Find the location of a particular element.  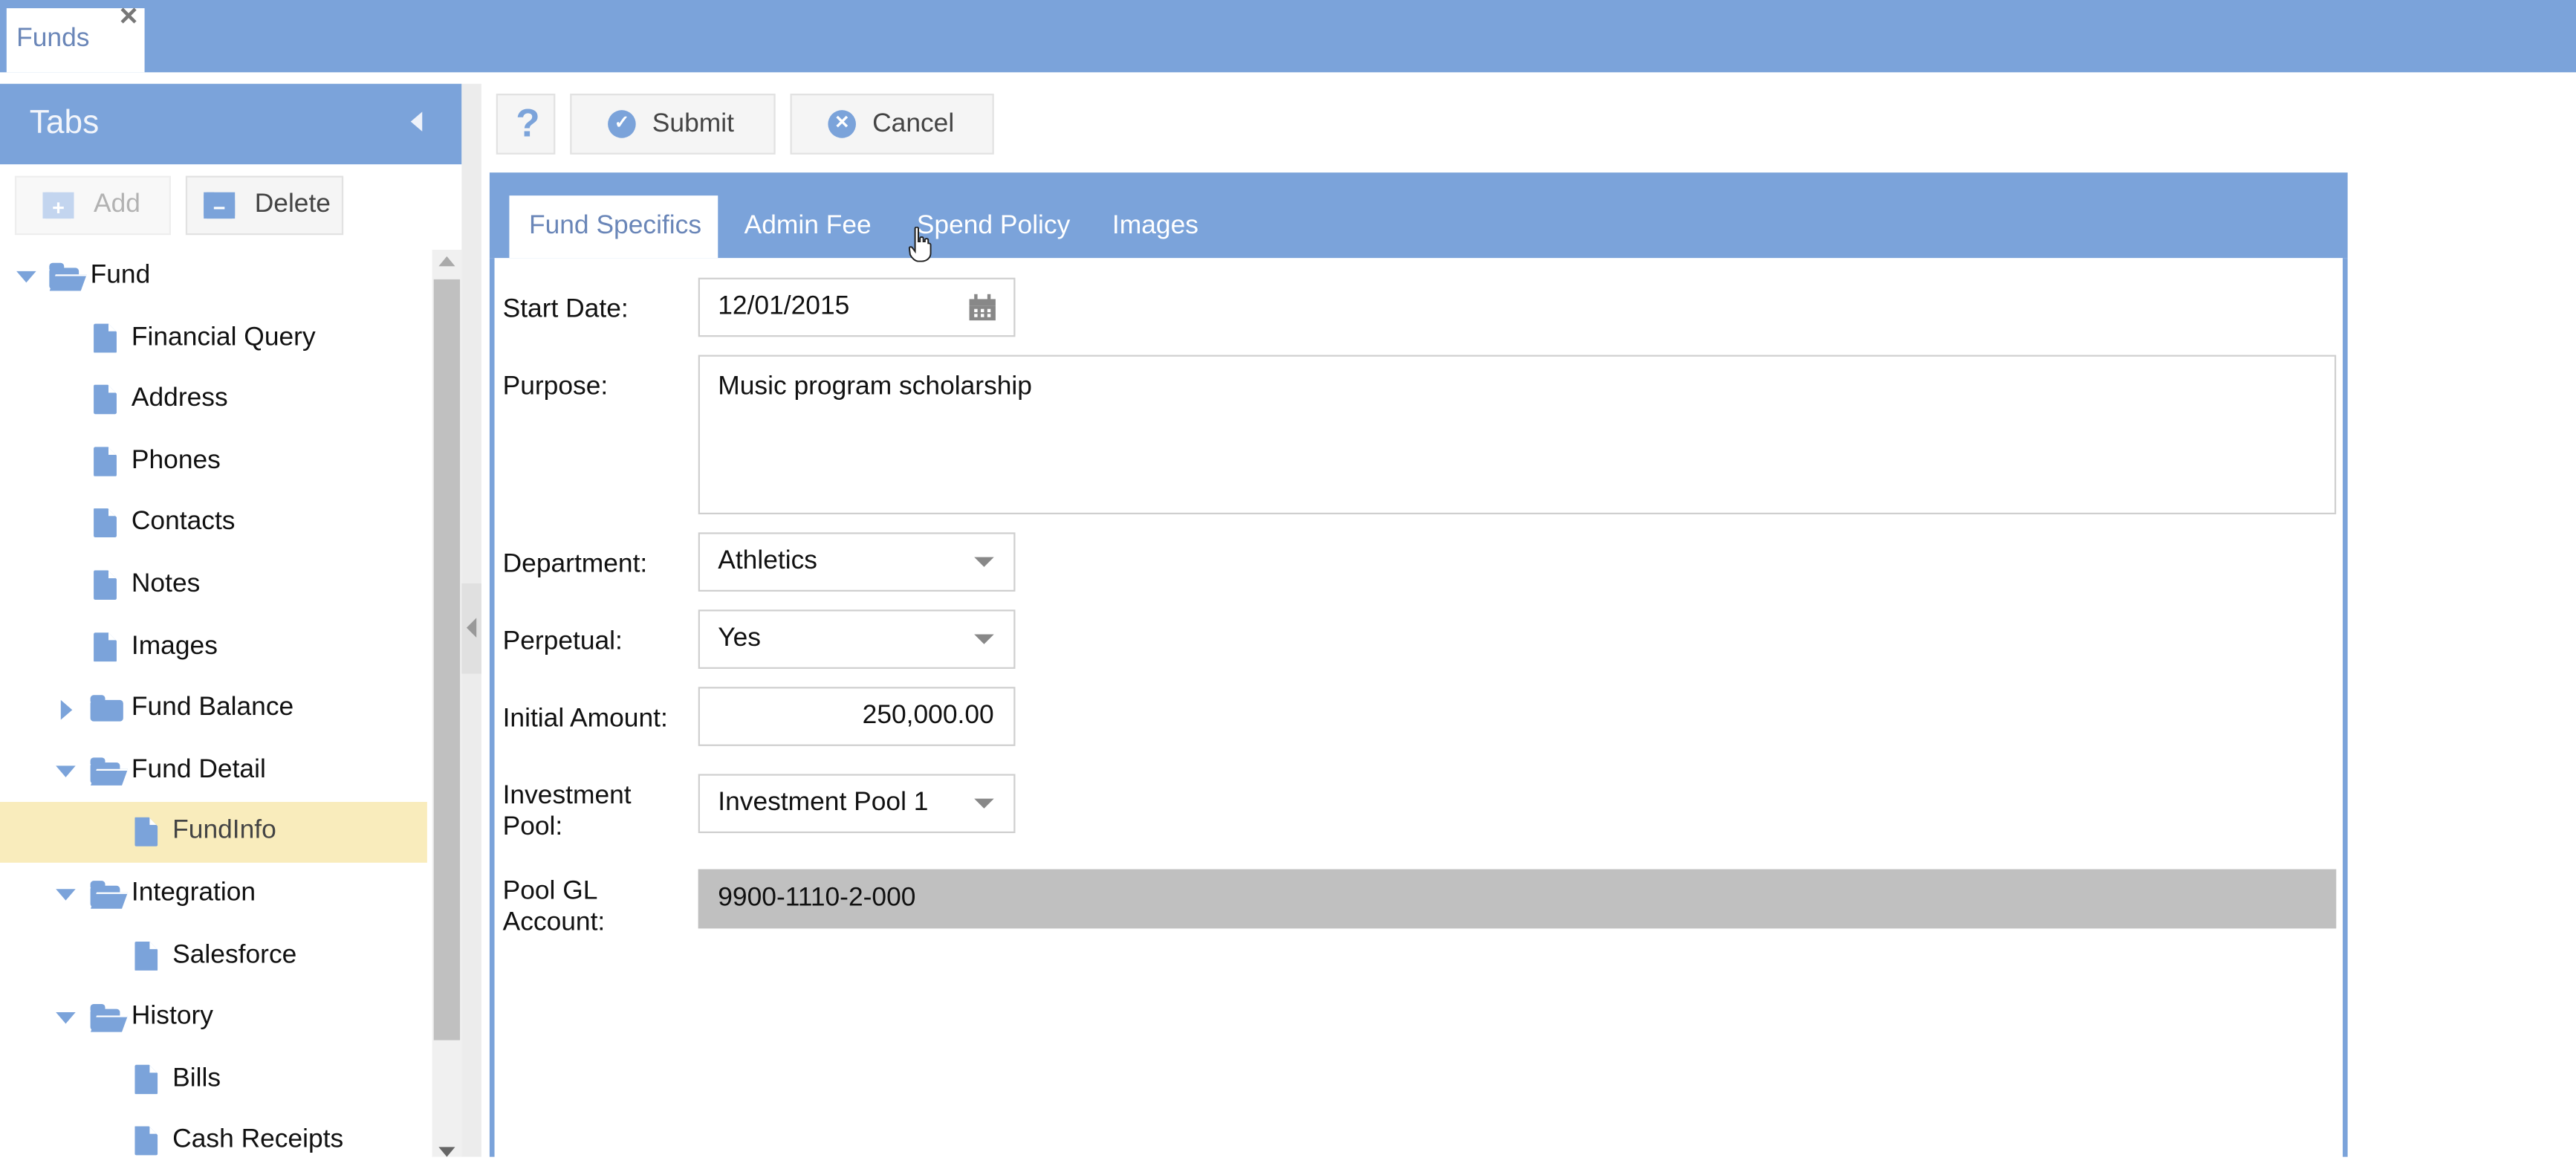

tree-item-label: Cash Receipts is located at coordinates (258, 1140).